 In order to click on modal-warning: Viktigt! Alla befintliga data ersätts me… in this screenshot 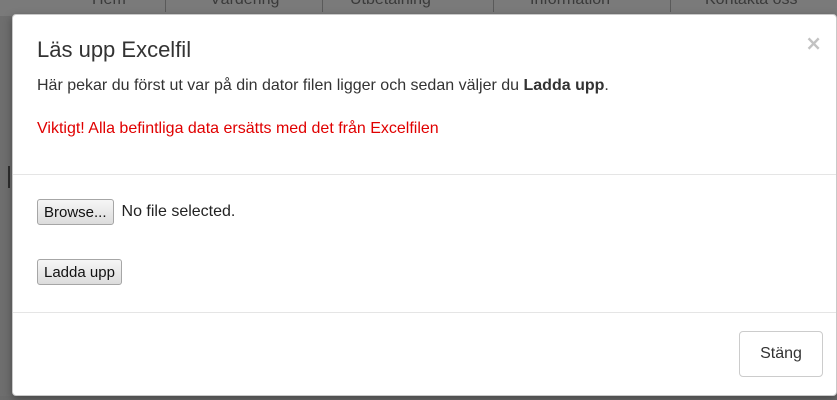, I will do `click(238, 128)`.